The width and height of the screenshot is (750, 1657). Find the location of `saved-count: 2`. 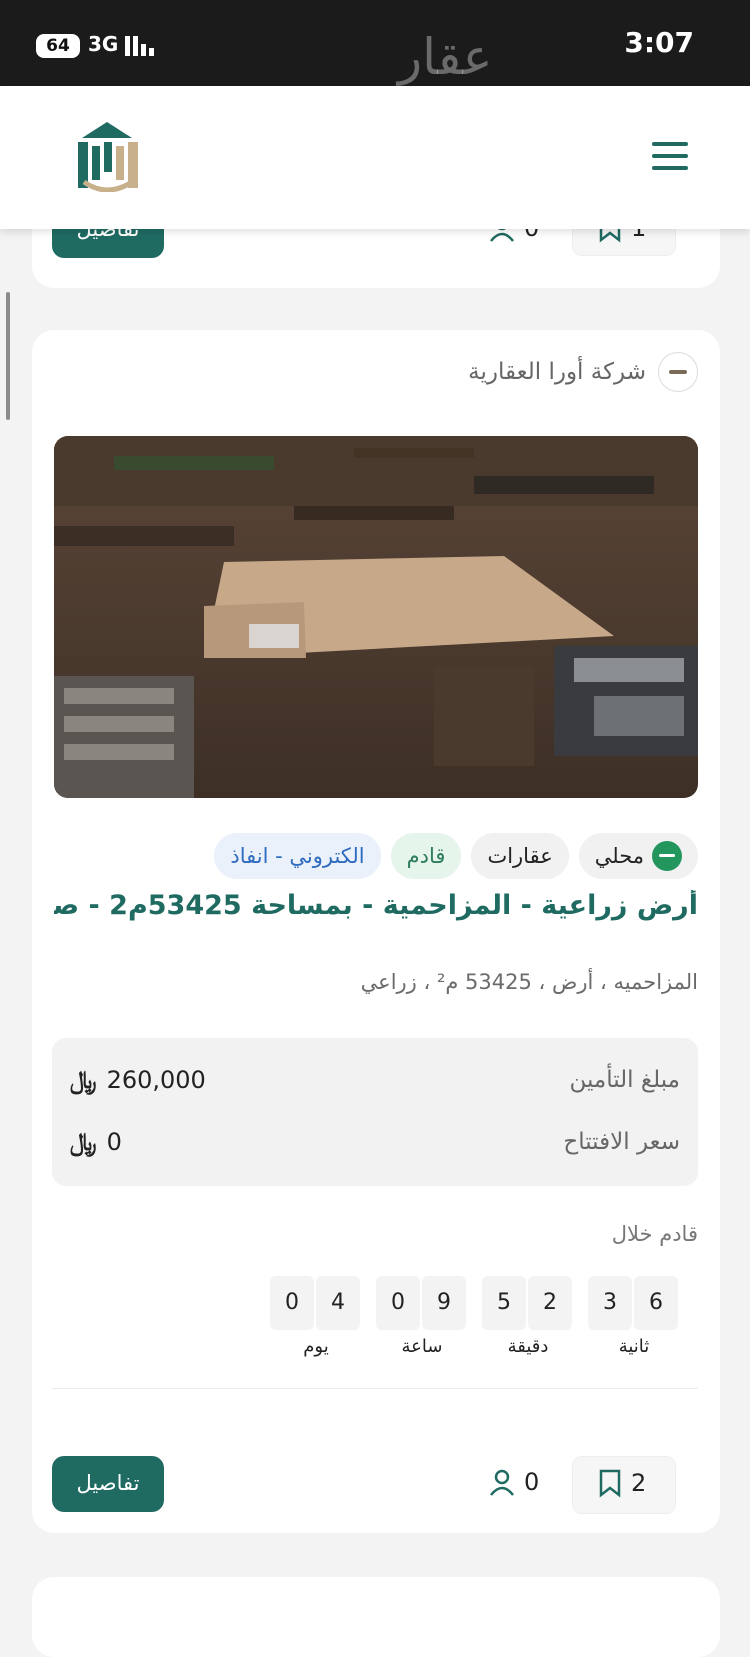

saved-count: 2 is located at coordinates (639, 1483).